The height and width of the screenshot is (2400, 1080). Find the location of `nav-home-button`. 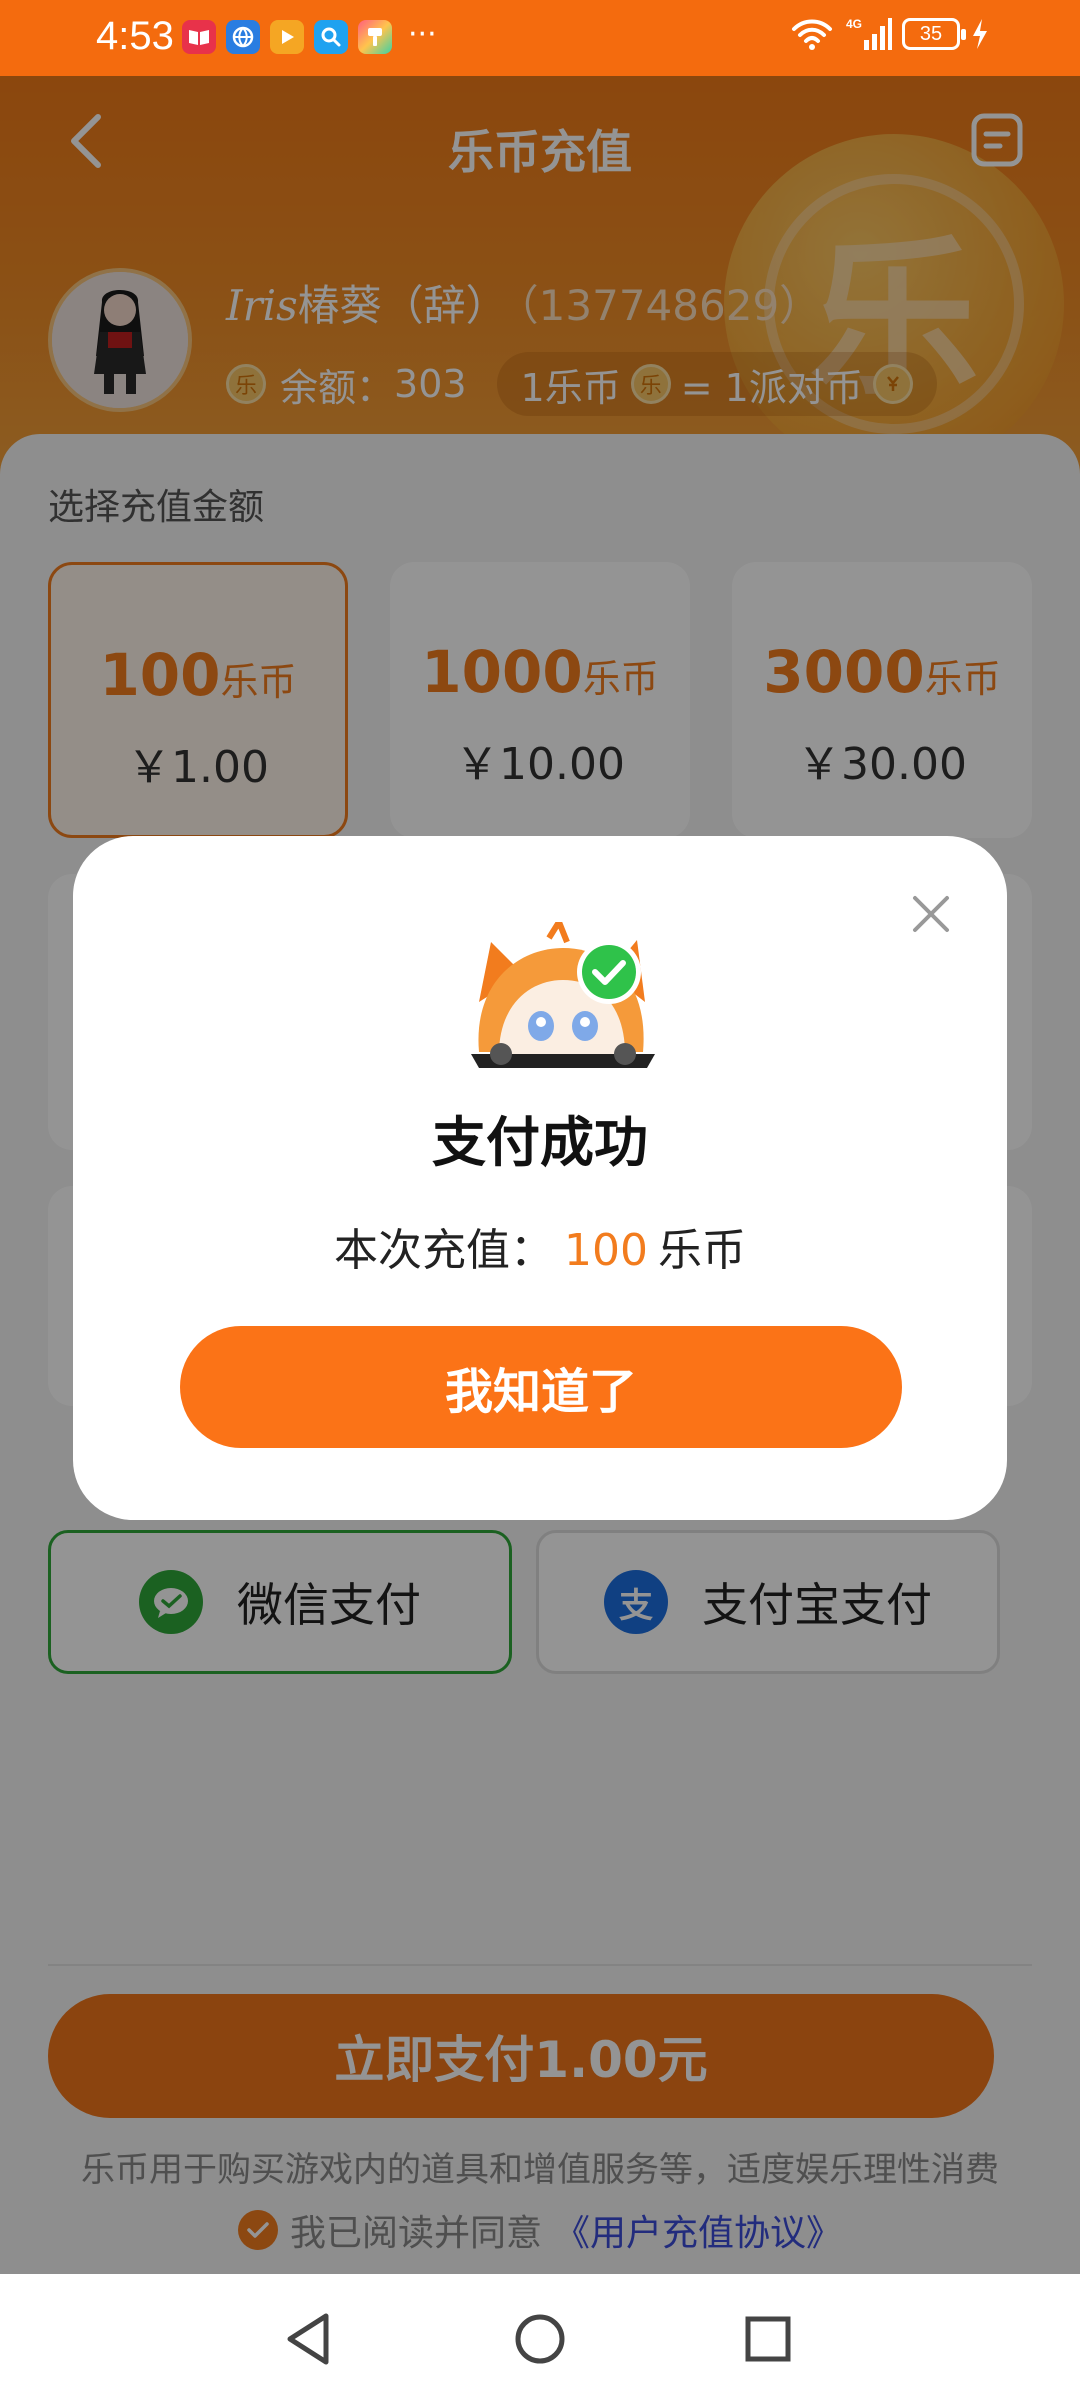

nav-home-button is located at coordinates (540, 2339).